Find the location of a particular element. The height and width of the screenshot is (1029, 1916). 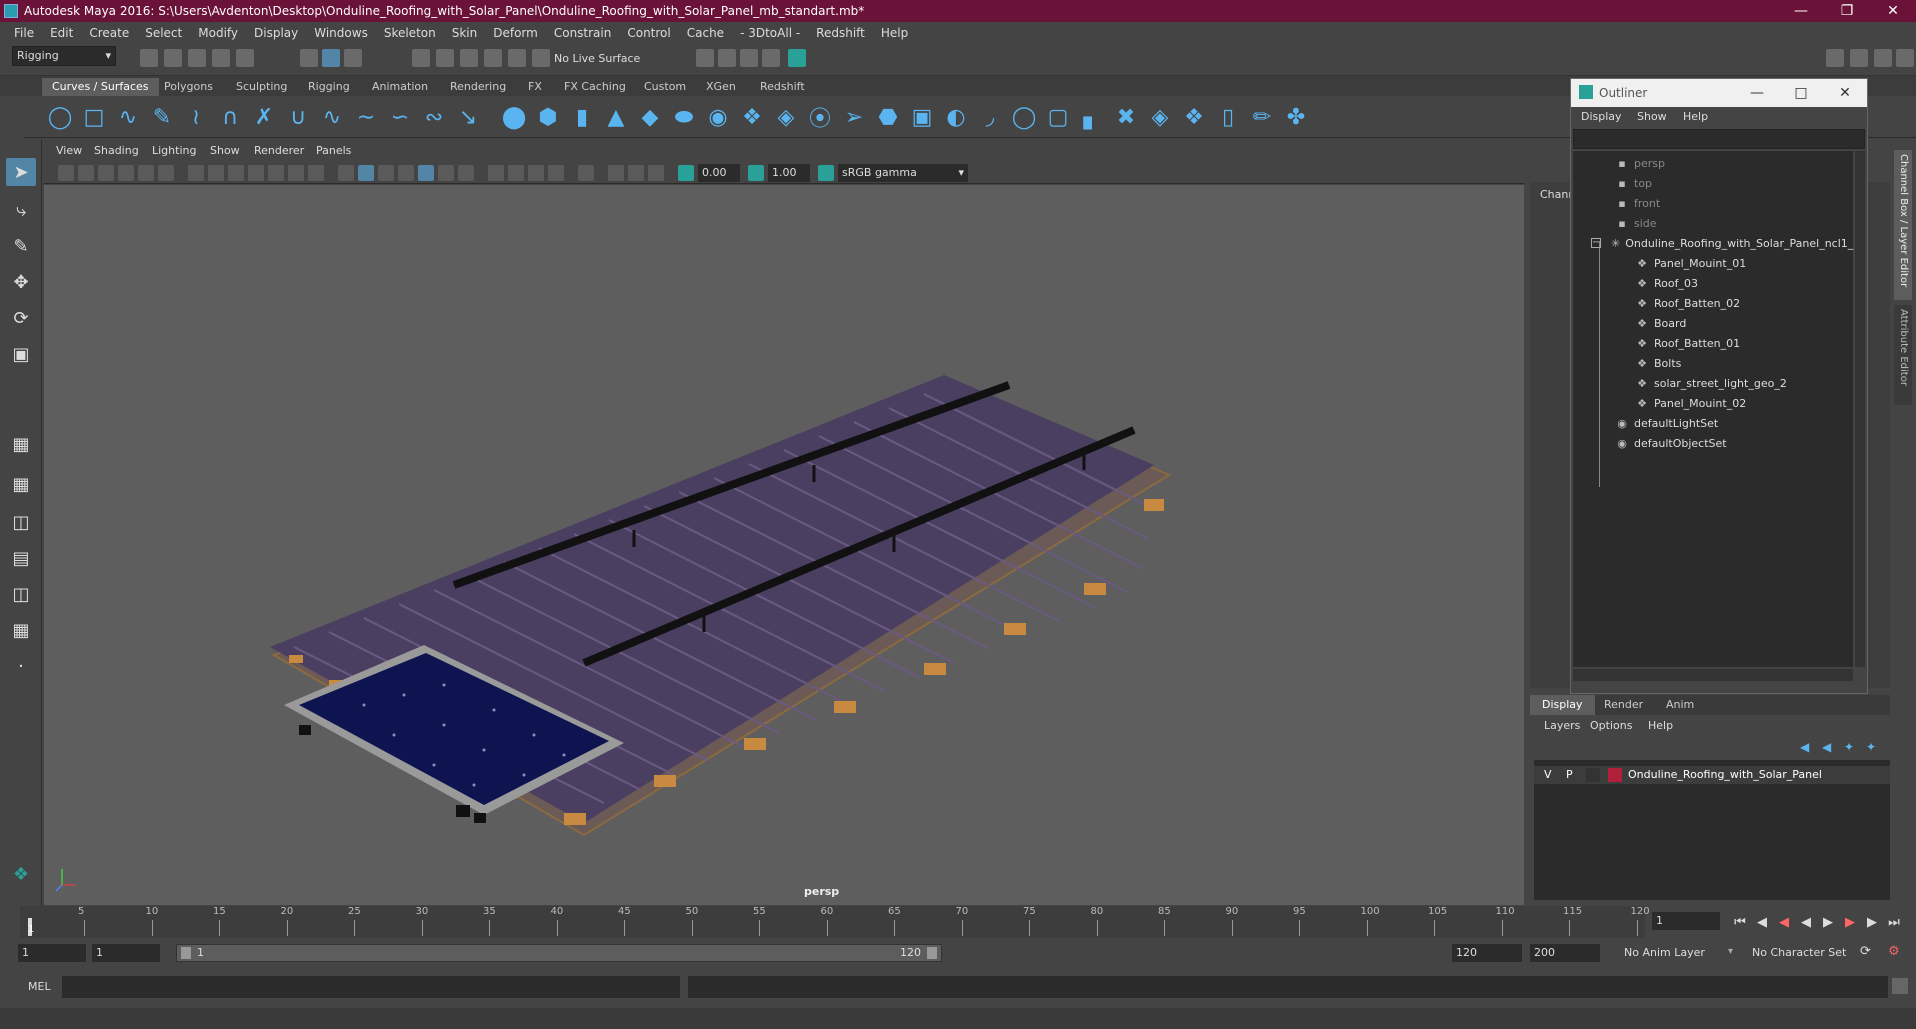

motion-blur-icon is located at coordinates (516, 173).